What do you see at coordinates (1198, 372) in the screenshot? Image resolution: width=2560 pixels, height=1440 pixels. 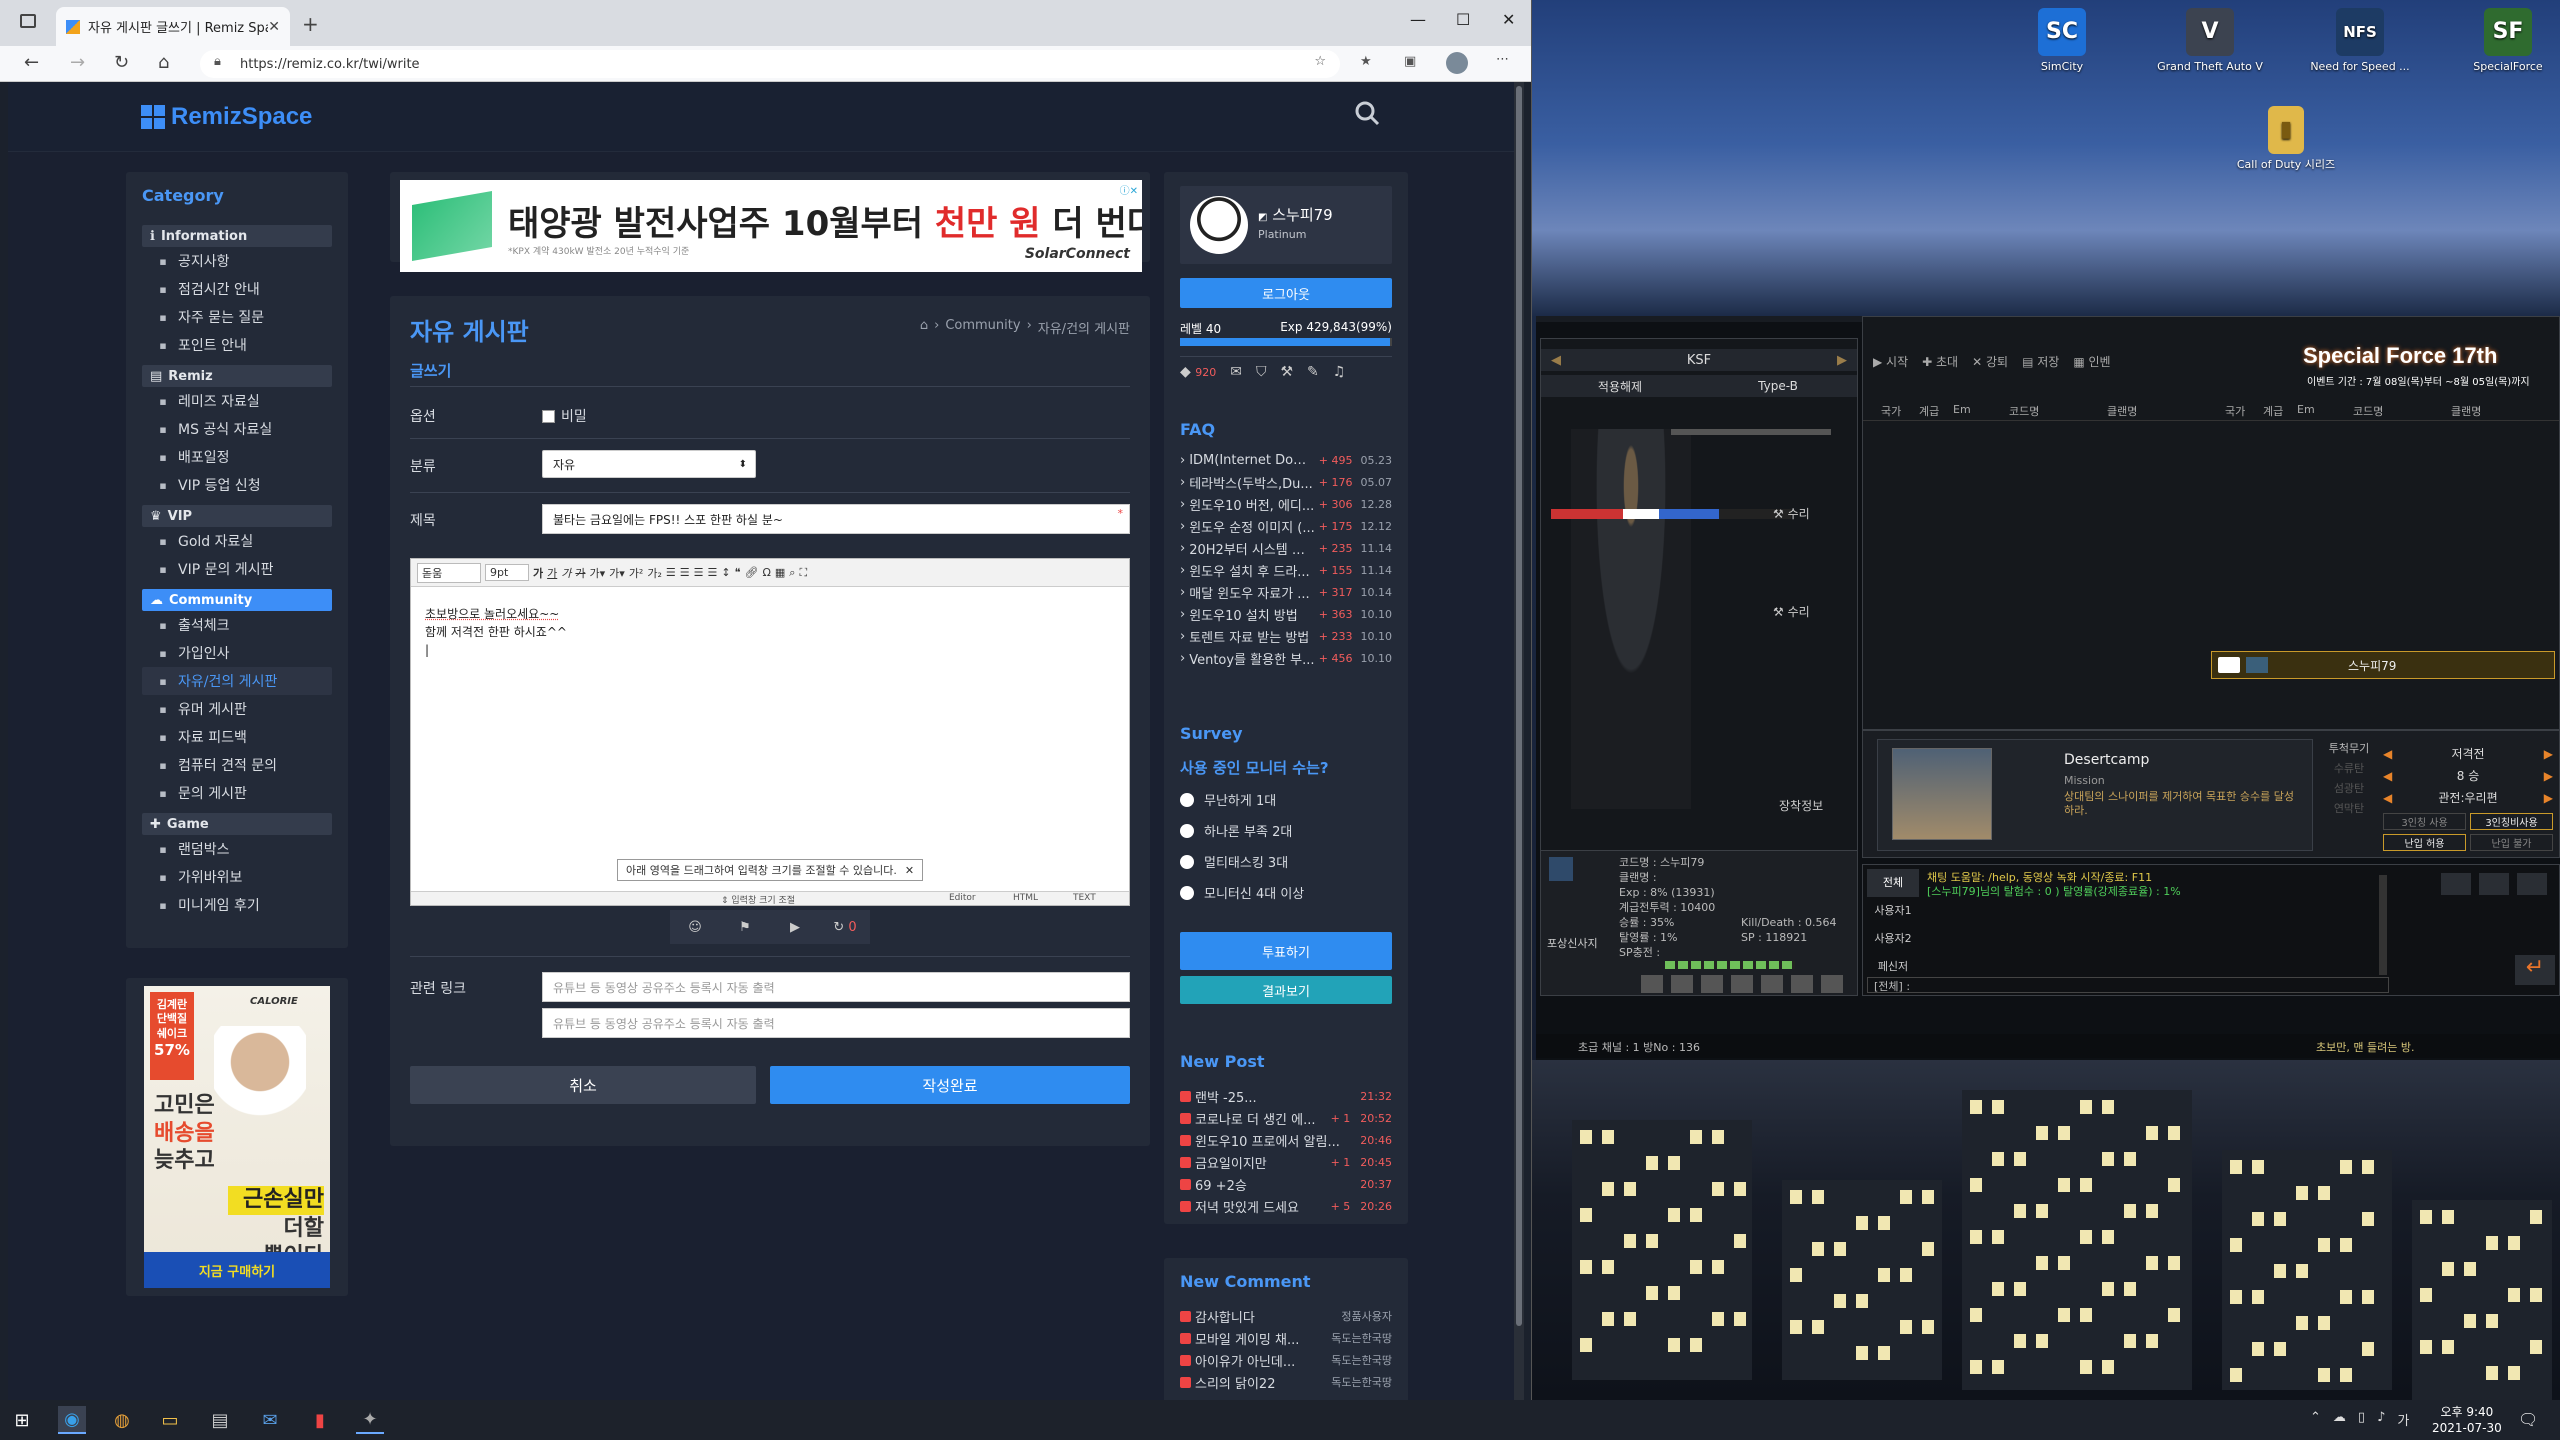 I see `point-button: ◆ 920` at bounding box center [1198, 372].